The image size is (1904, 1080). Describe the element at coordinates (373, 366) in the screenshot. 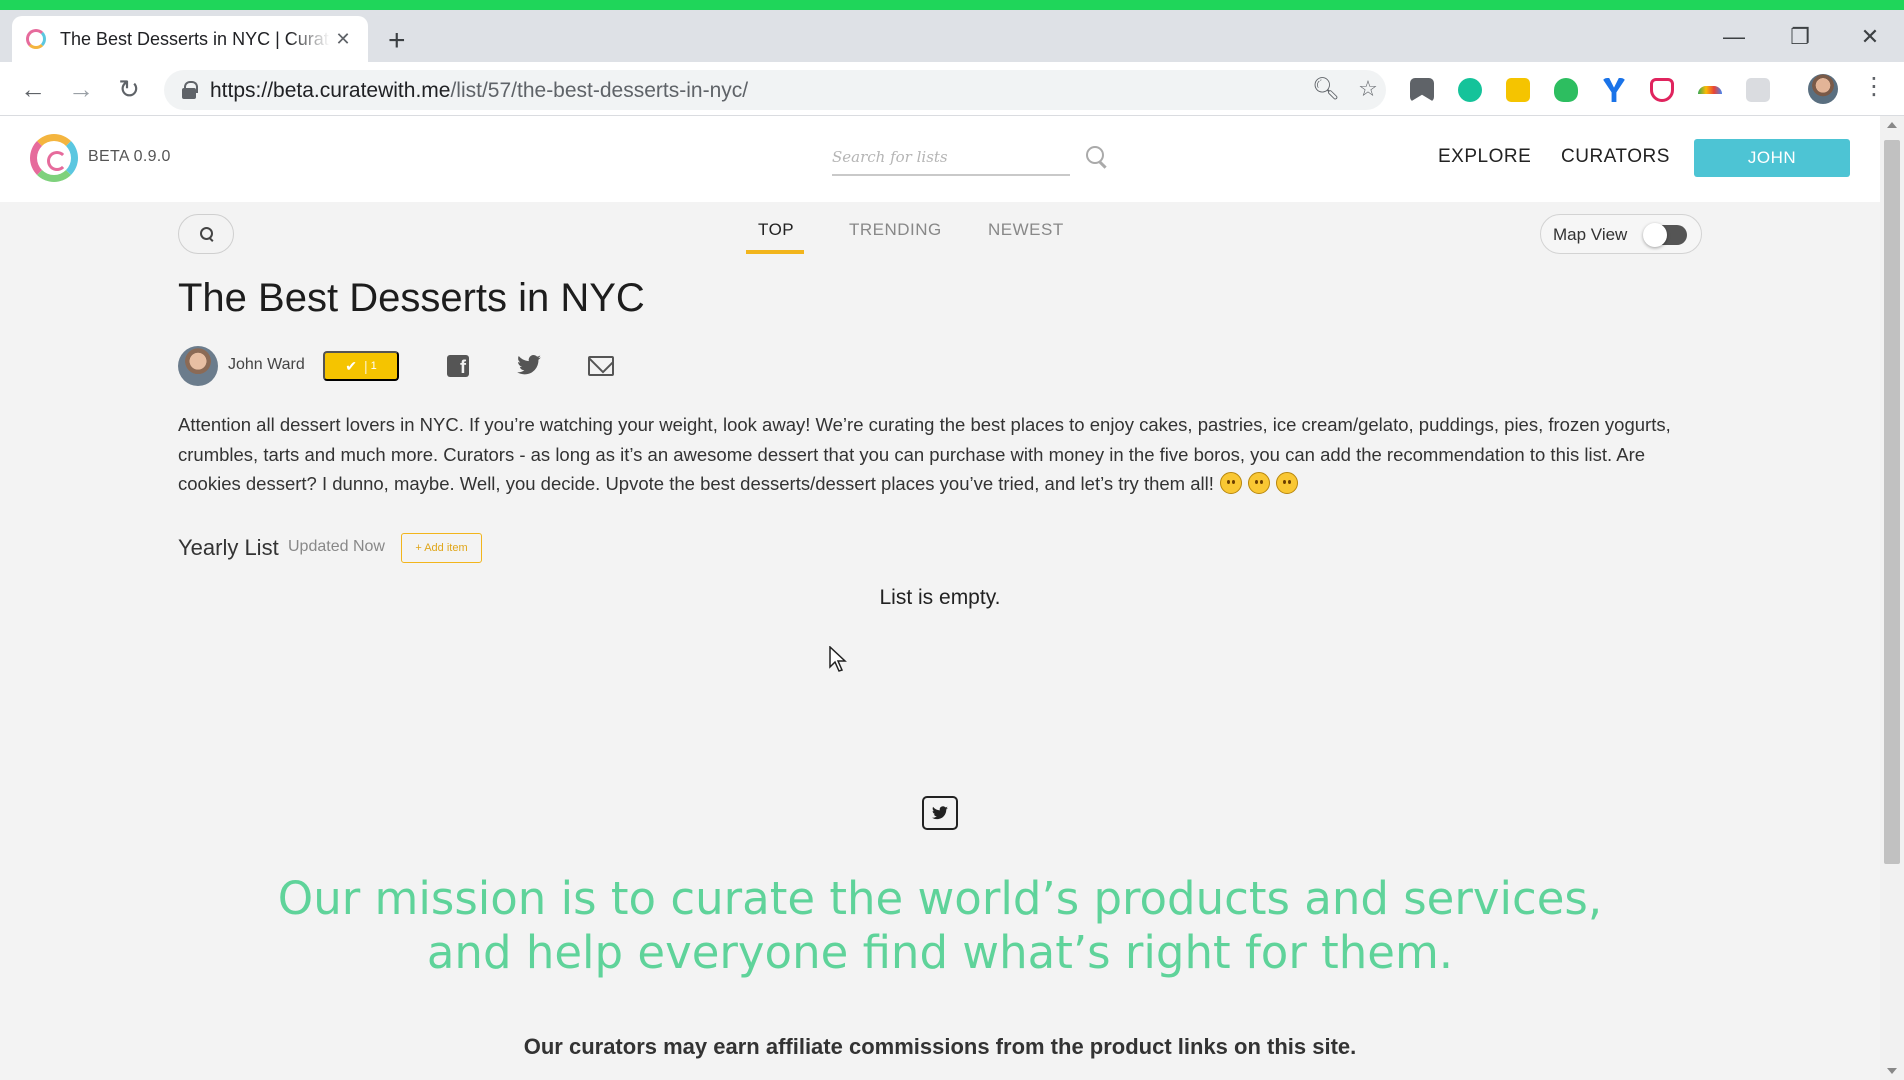

I see `upvote-count: 1` at that location.